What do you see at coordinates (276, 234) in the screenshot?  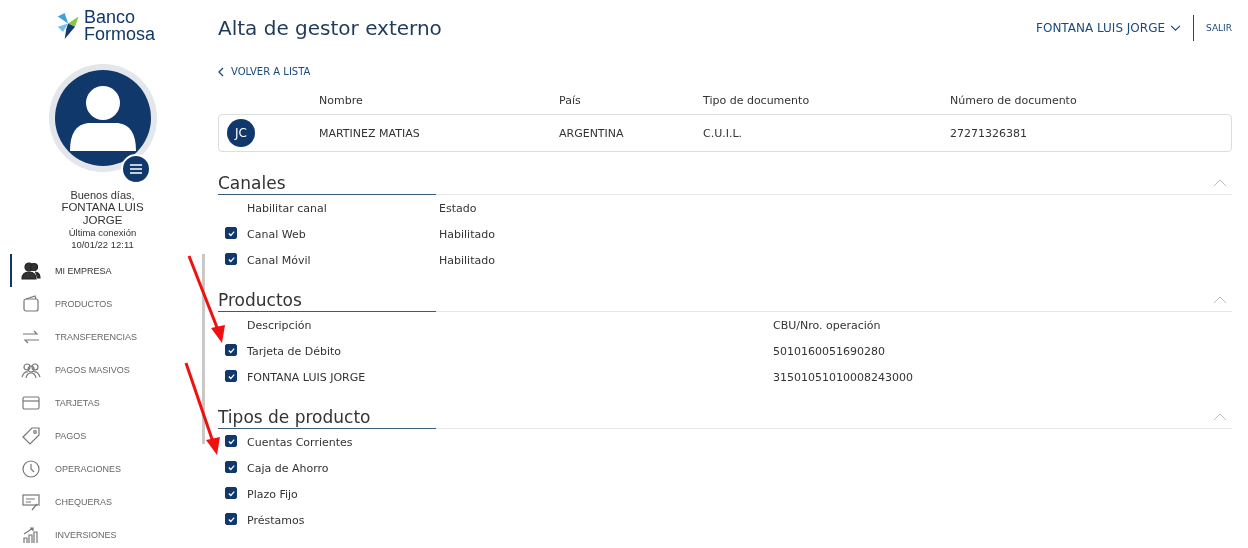 I see `checkbox-label: Canal Web` at bounding box center [276, 234].